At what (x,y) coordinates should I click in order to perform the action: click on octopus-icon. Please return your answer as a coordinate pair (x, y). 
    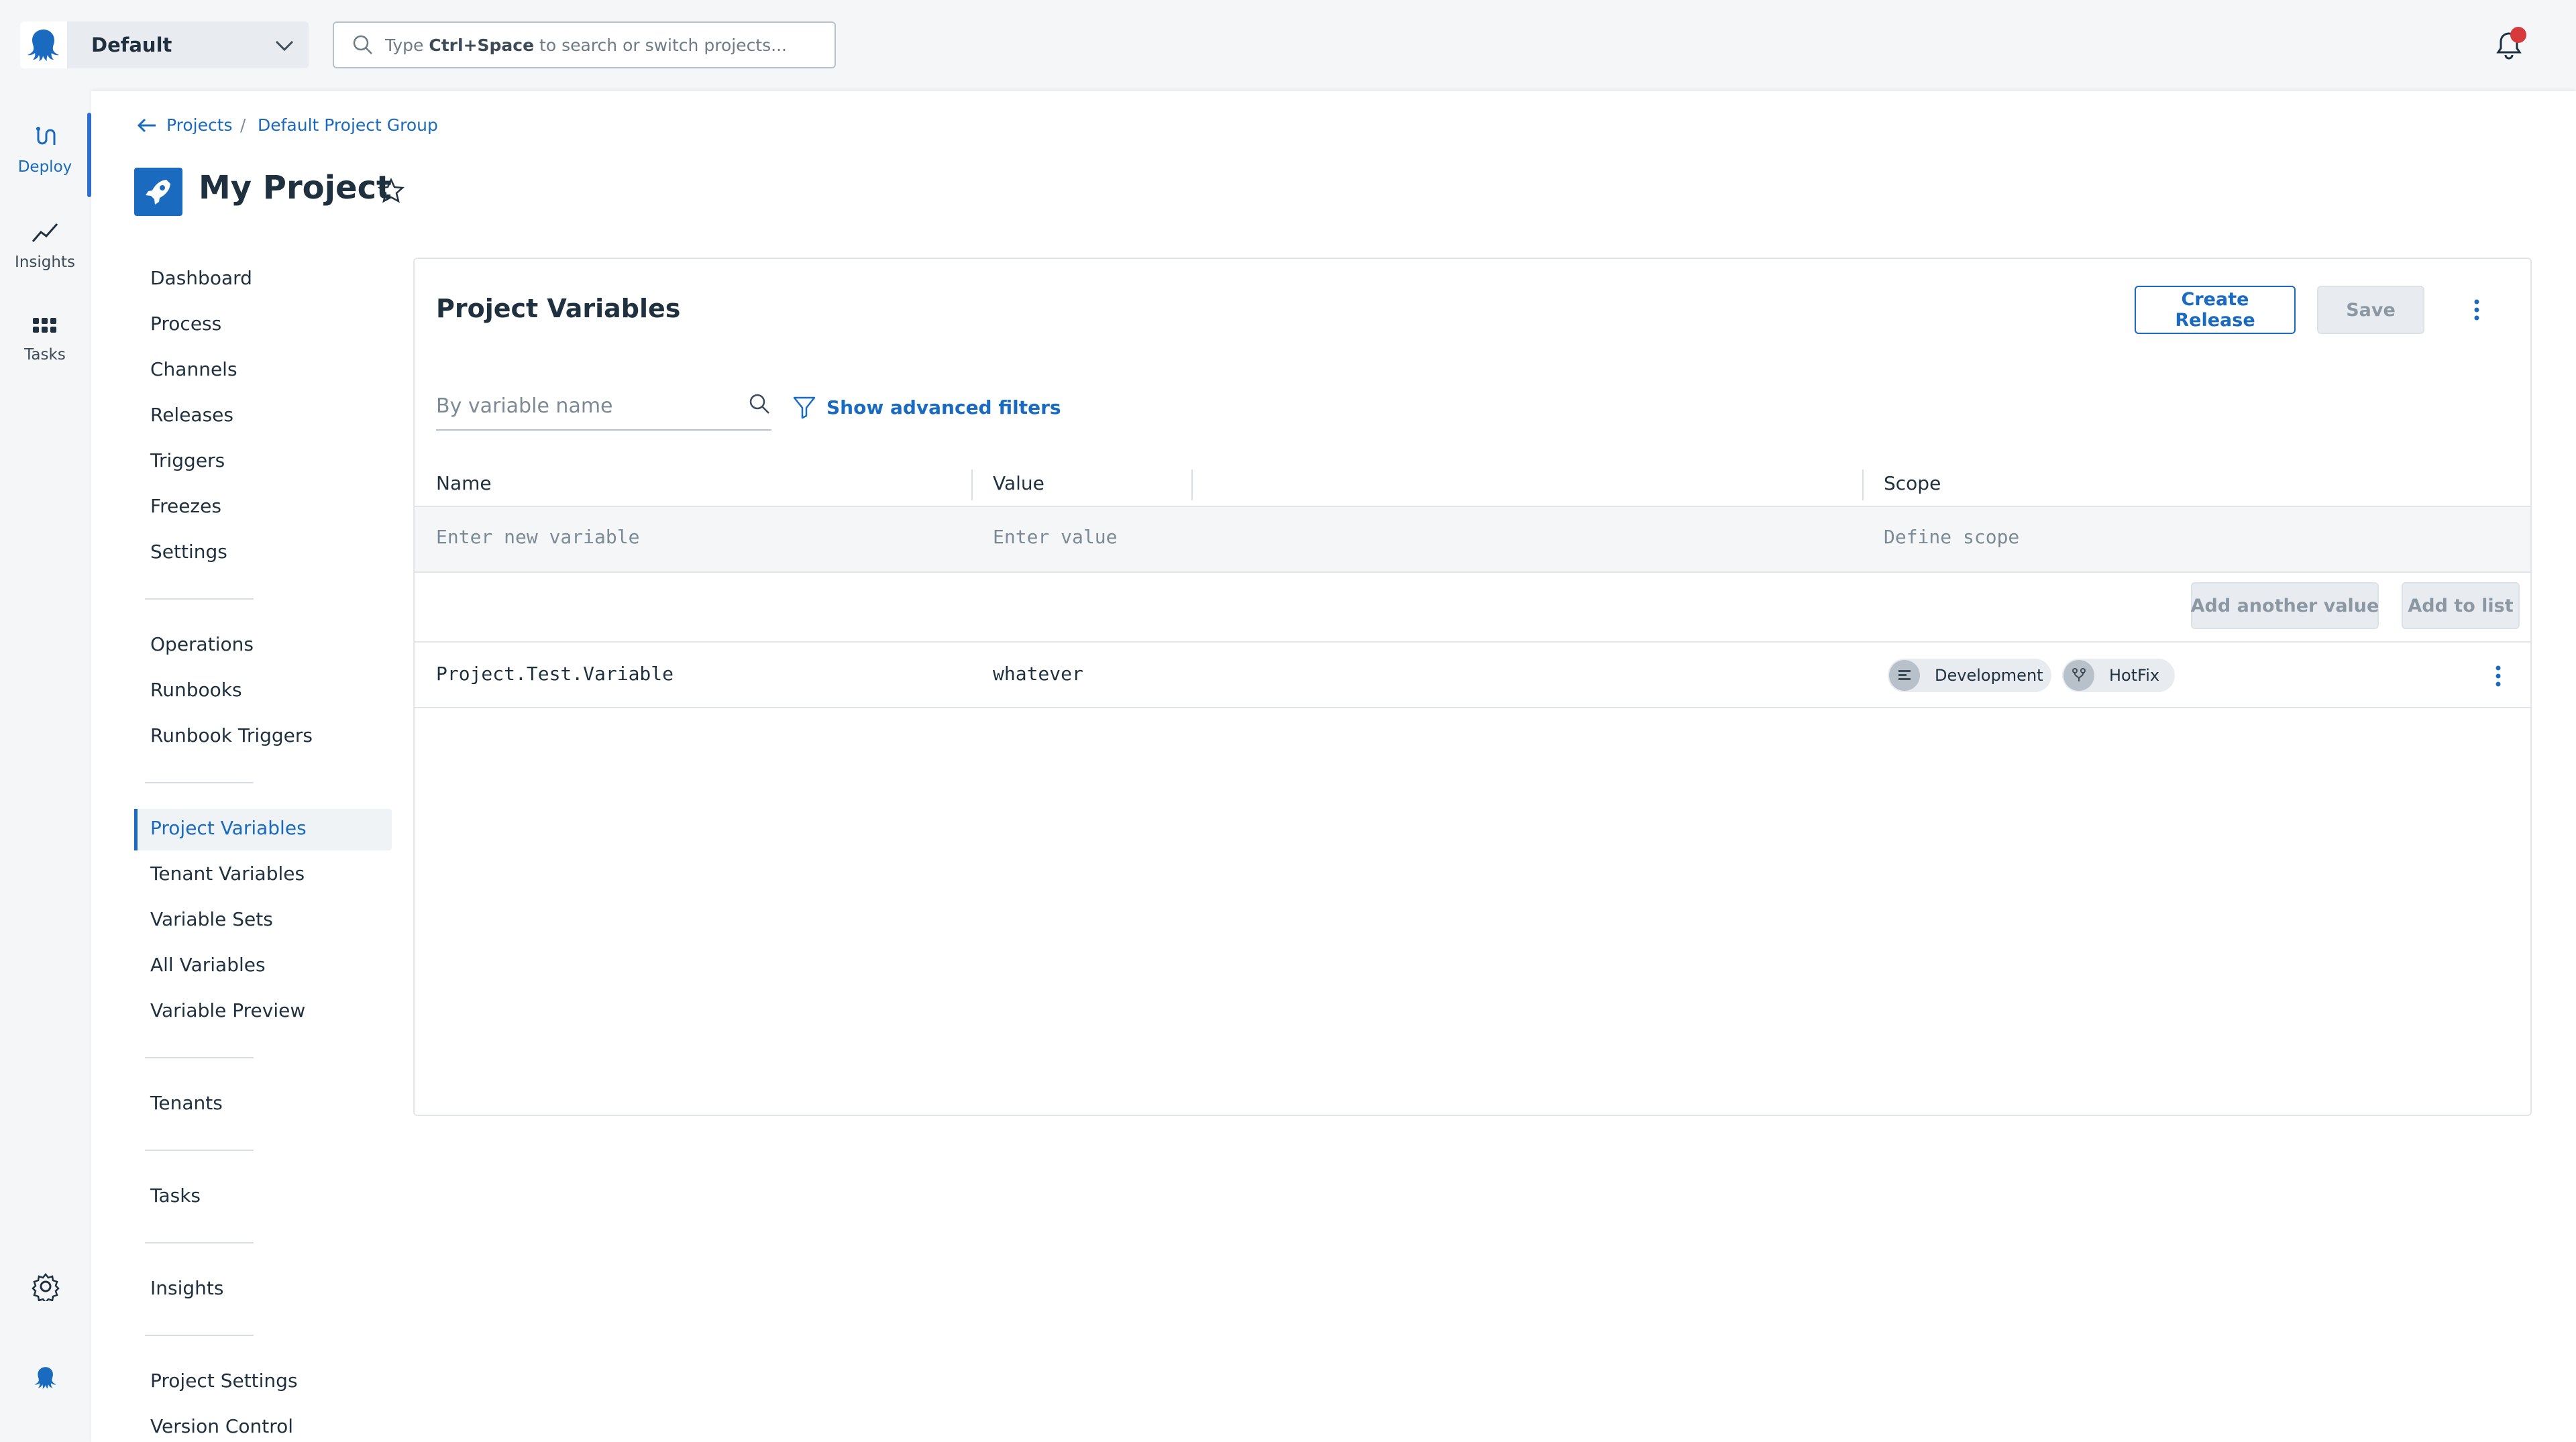
    Looking at the image, I should click on (43, 45).